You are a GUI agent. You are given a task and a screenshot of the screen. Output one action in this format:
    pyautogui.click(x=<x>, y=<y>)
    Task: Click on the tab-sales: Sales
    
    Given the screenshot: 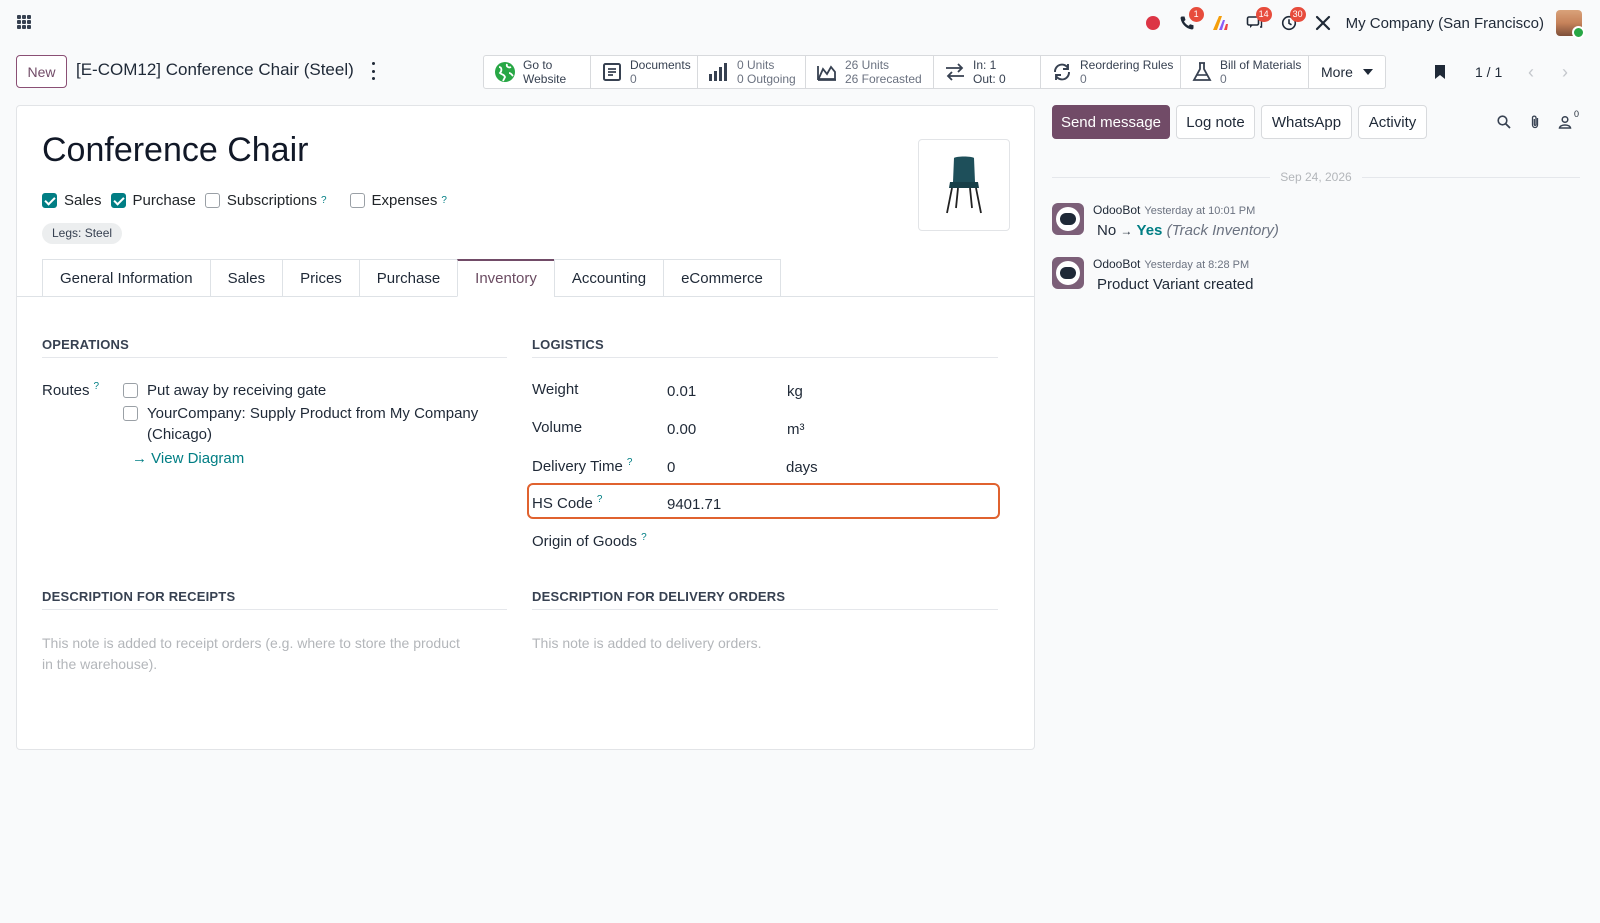 What is the action you would take?
    pyautogui.click(x=246, y=278)
    